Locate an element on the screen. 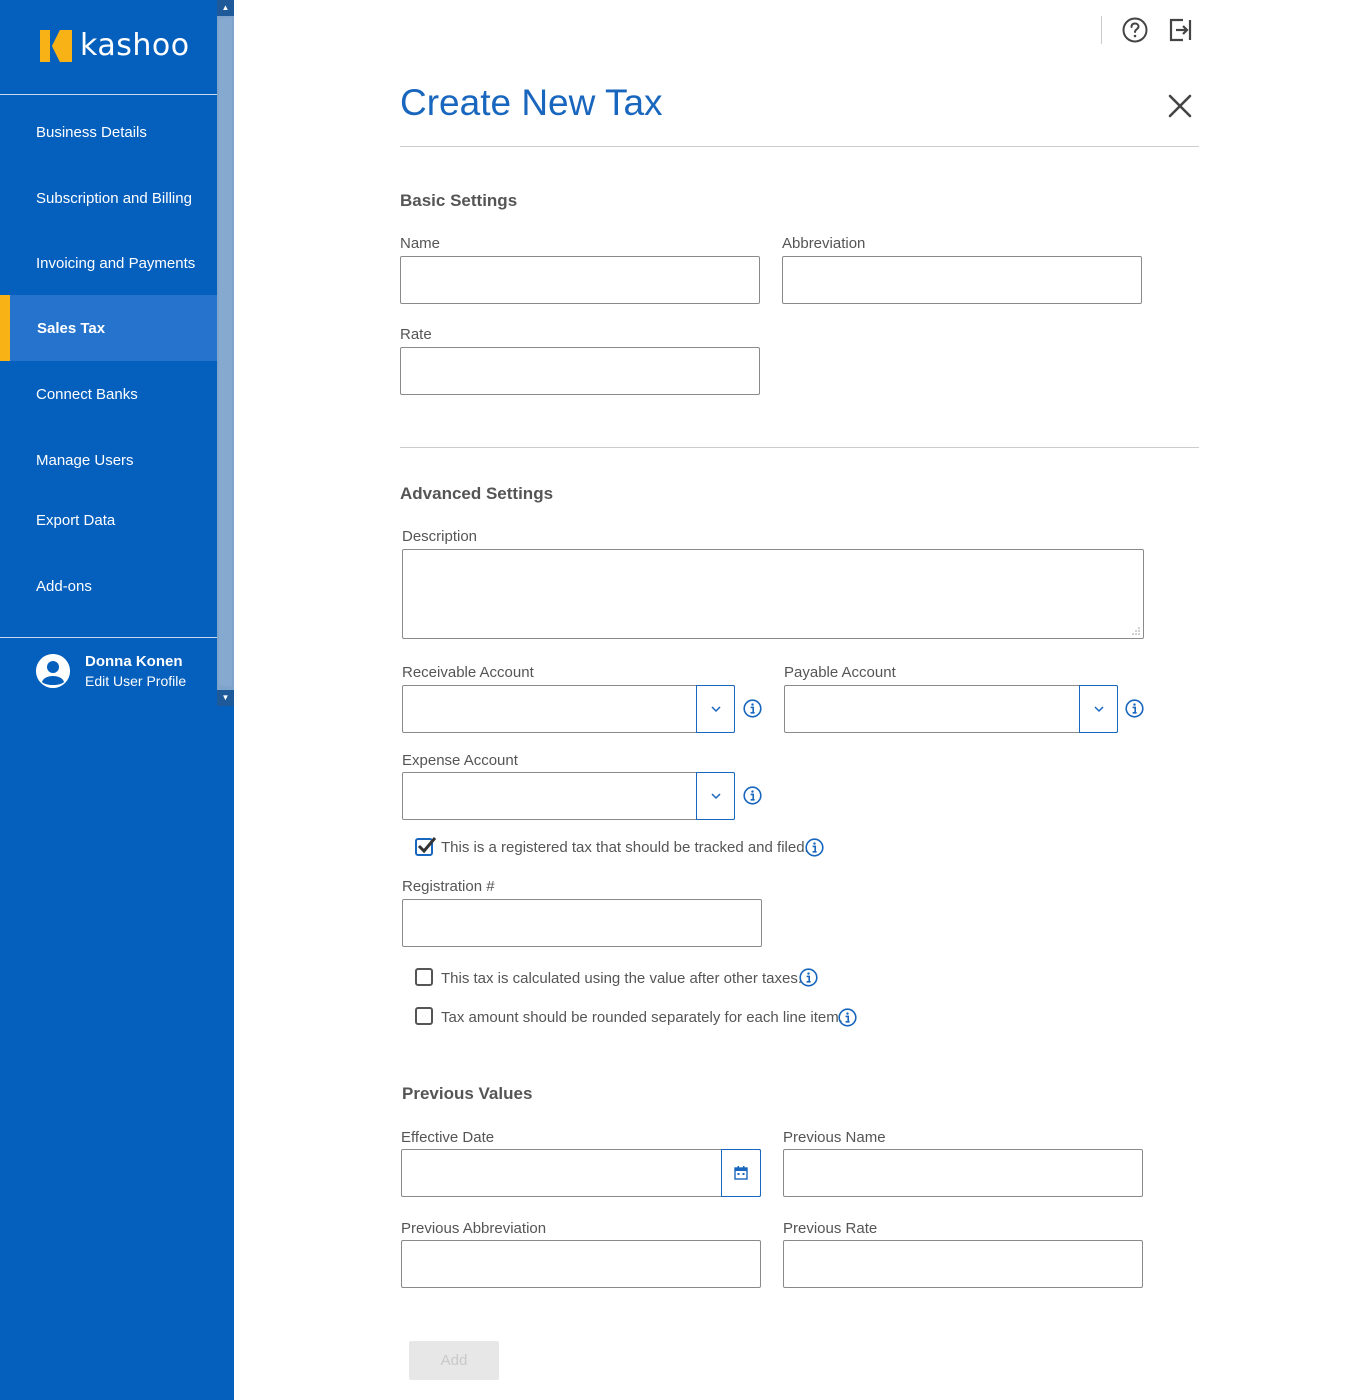 The width and height of the screenshot is (1350, 1400). scrollbar-thumb is located at coordinates (225, 352).